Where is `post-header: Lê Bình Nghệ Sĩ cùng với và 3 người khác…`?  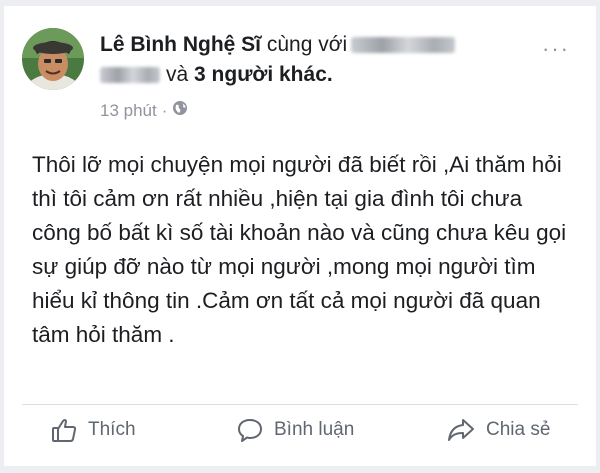 post-header: Lê Bình Nghệ Sĩ cùng với và 3 người khác… is located at coordinates (310, 60).